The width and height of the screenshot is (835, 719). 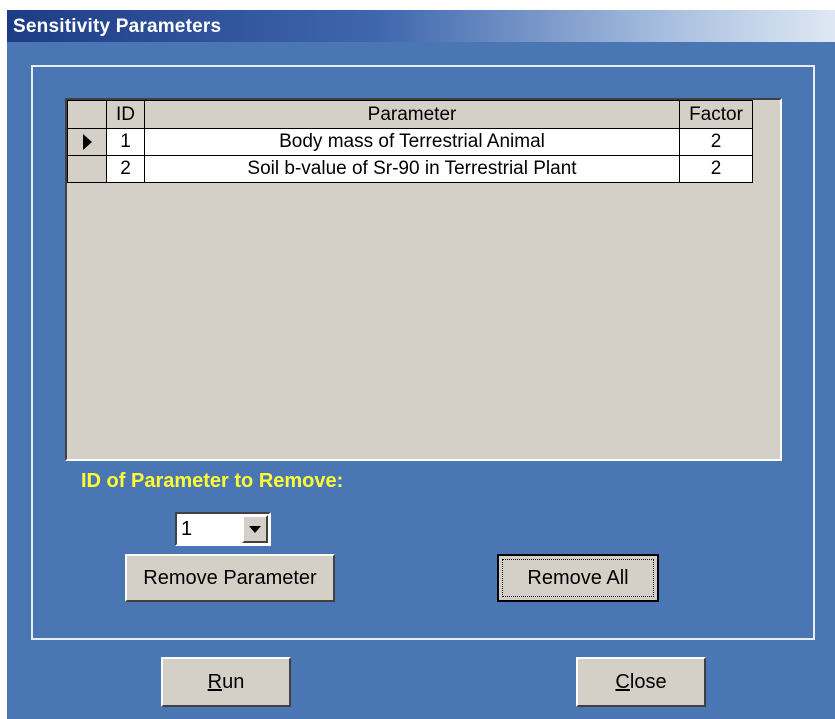 I want to click on cell-id: 2, so click(x=125, y=169).